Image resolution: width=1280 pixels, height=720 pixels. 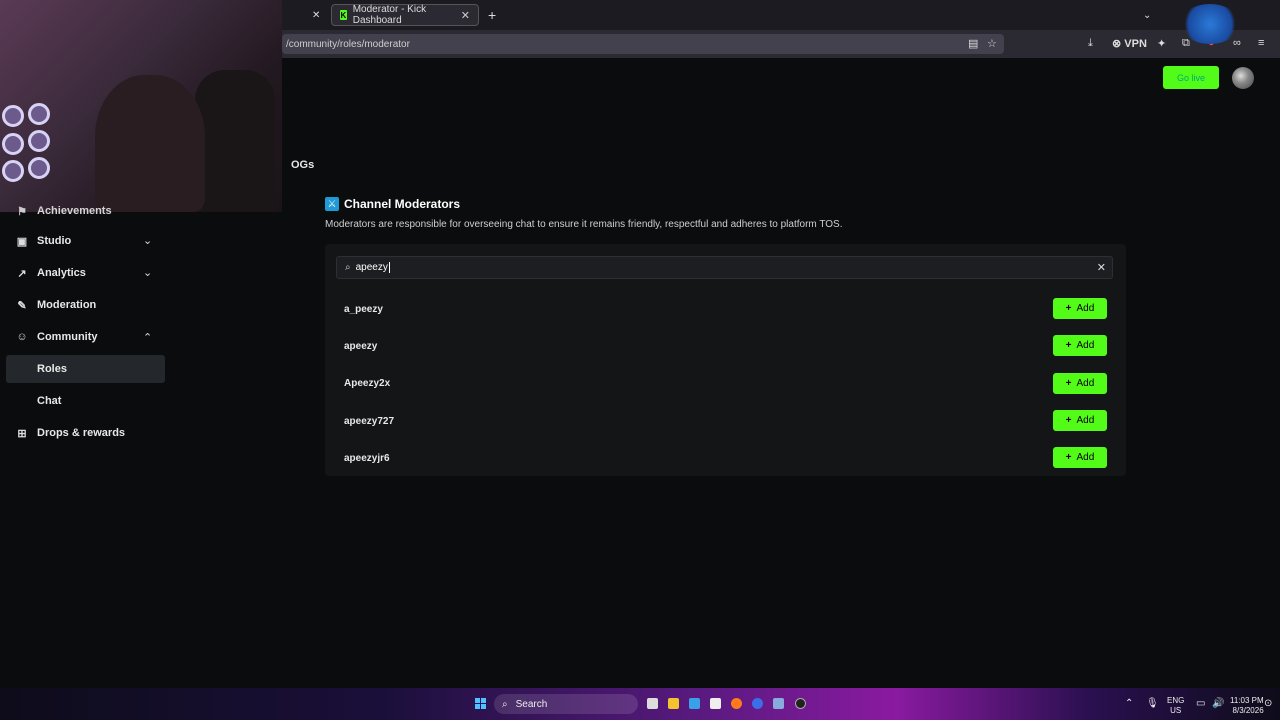 What do you see at coordinates (1218, 703) in the screenshot?
I see `volume-icon: 🔊` at bounding box center [1218, 703].